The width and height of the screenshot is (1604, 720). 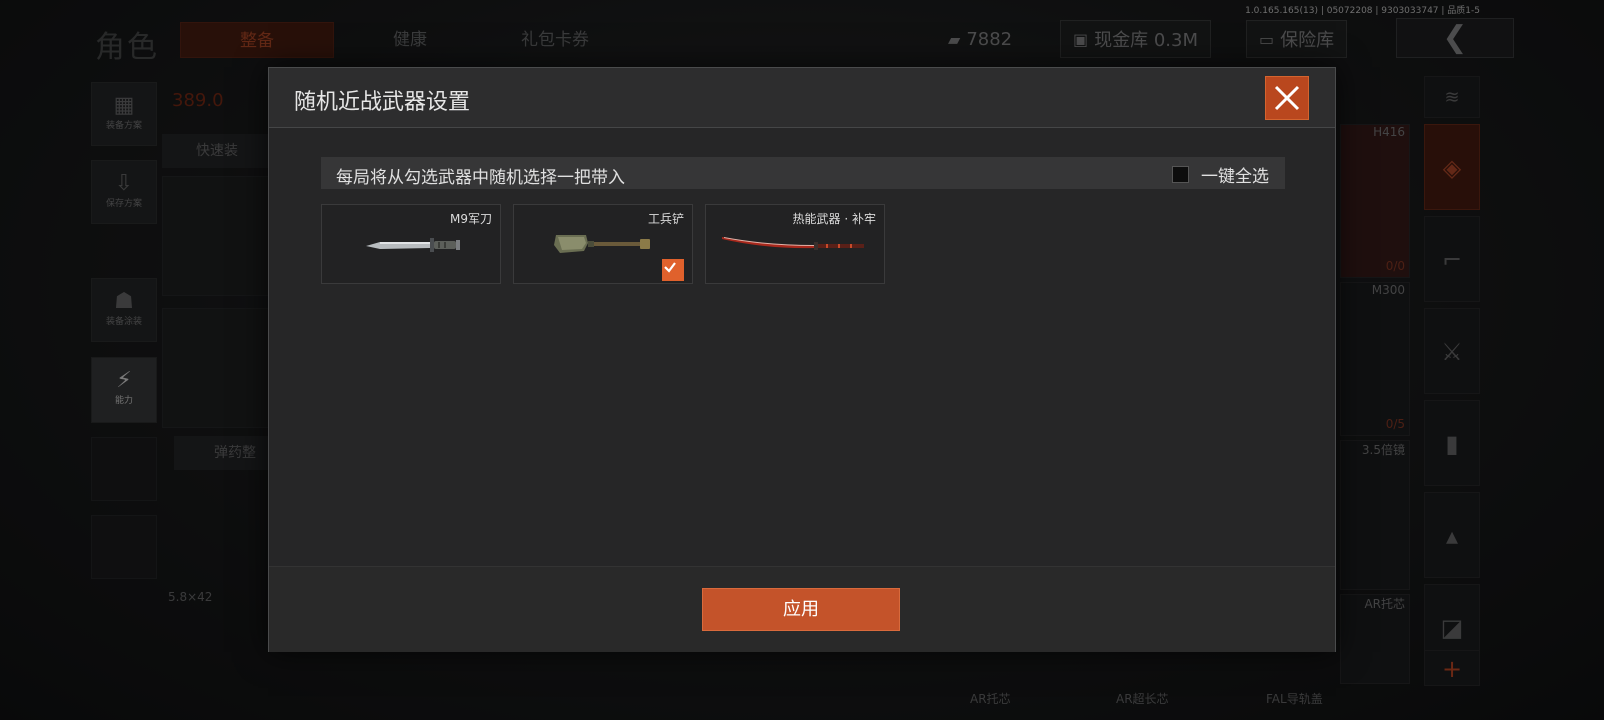 I want to click on select-all-label: 一键全选, so click(x=1235, y=177).